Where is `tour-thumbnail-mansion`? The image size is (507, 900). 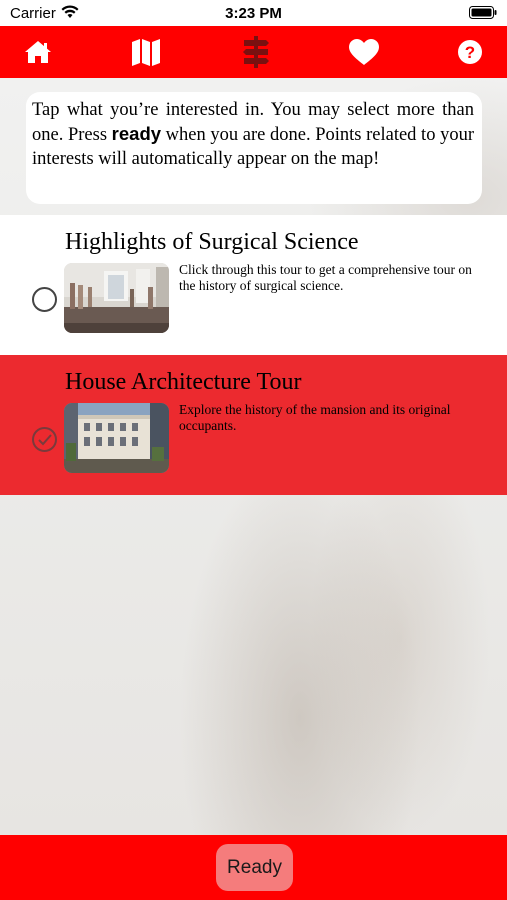 tour-thumbnail-mansion is located at coordinates (116, 438).